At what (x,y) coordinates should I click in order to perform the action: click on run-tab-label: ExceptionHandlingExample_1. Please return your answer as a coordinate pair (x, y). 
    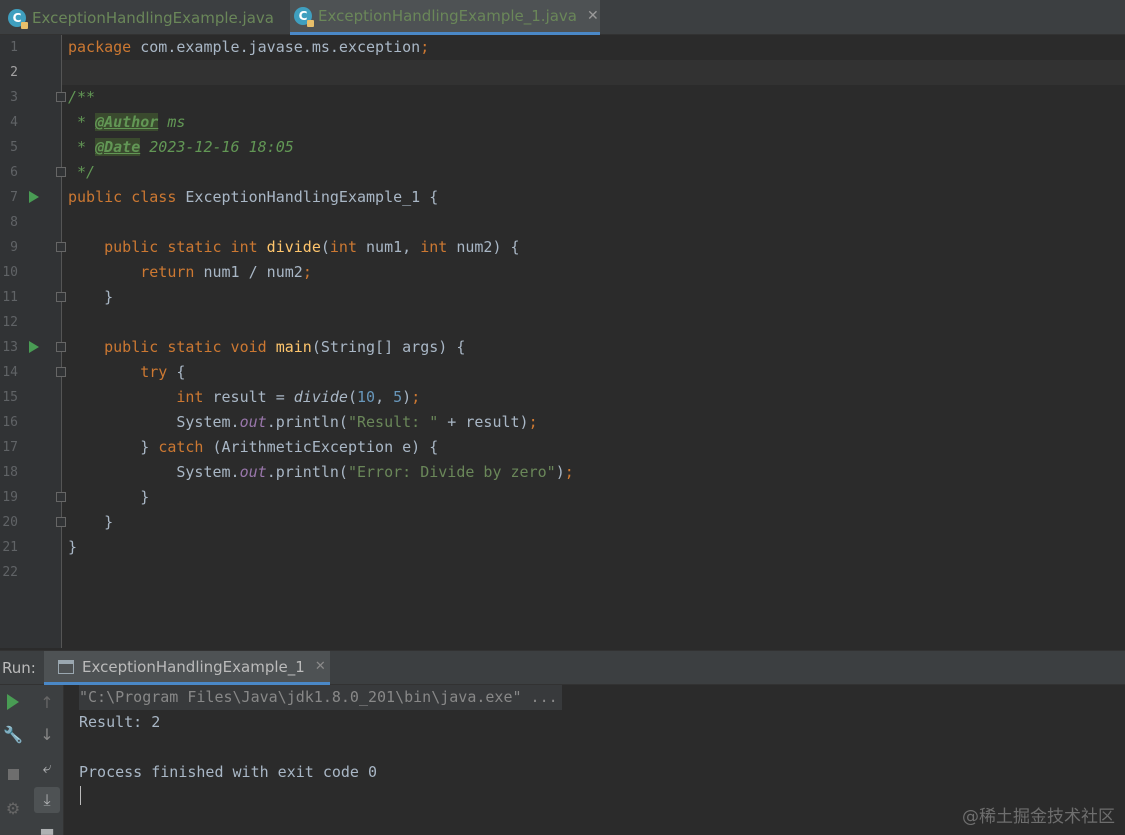
    Looking at the image, I should click on (193, 666).